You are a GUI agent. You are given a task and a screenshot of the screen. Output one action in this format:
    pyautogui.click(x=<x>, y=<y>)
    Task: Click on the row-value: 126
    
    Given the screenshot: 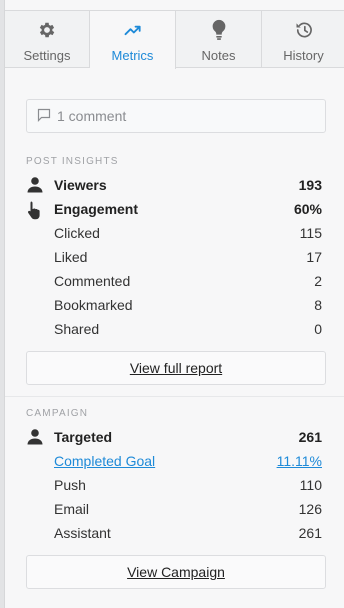 What is the action you would take?
    pyautogui.click(x=310, y=509)
    